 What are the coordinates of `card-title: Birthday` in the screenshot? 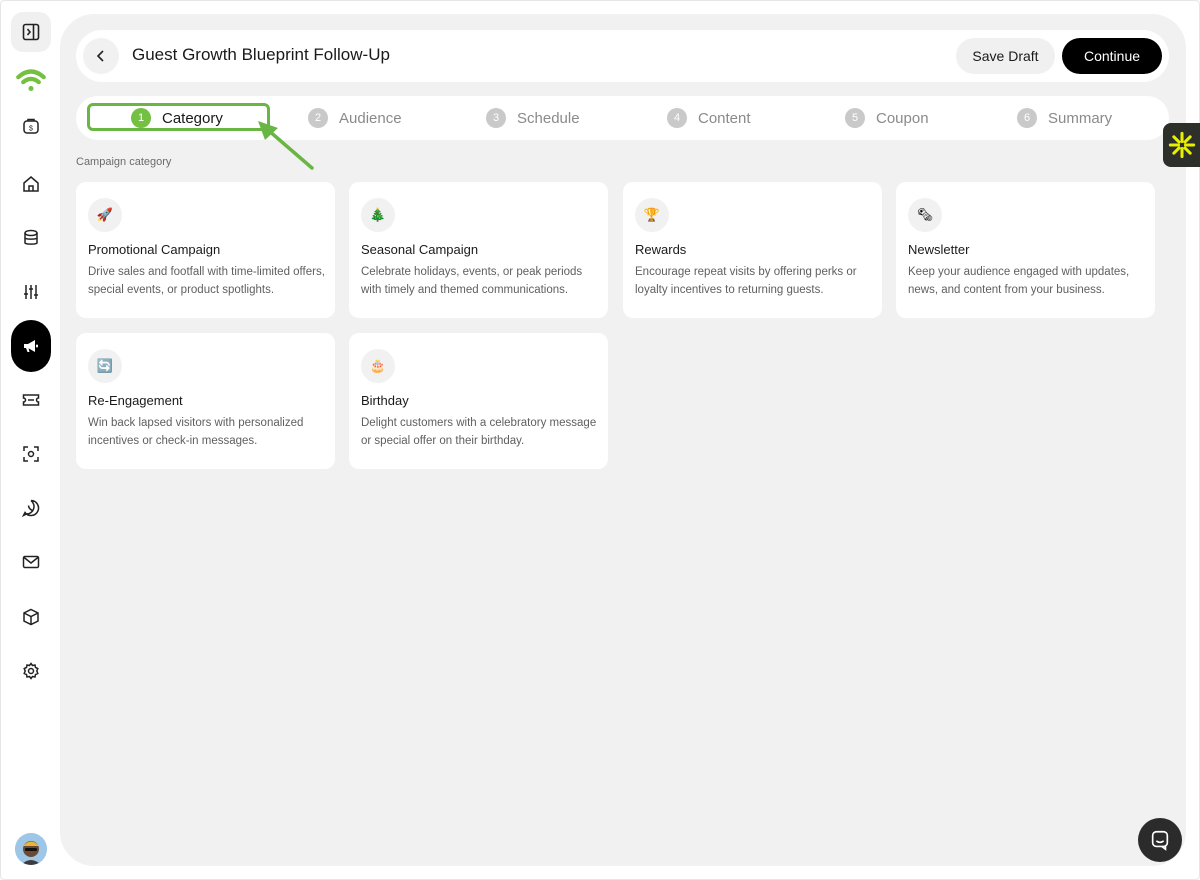 It's located at (385, 400).